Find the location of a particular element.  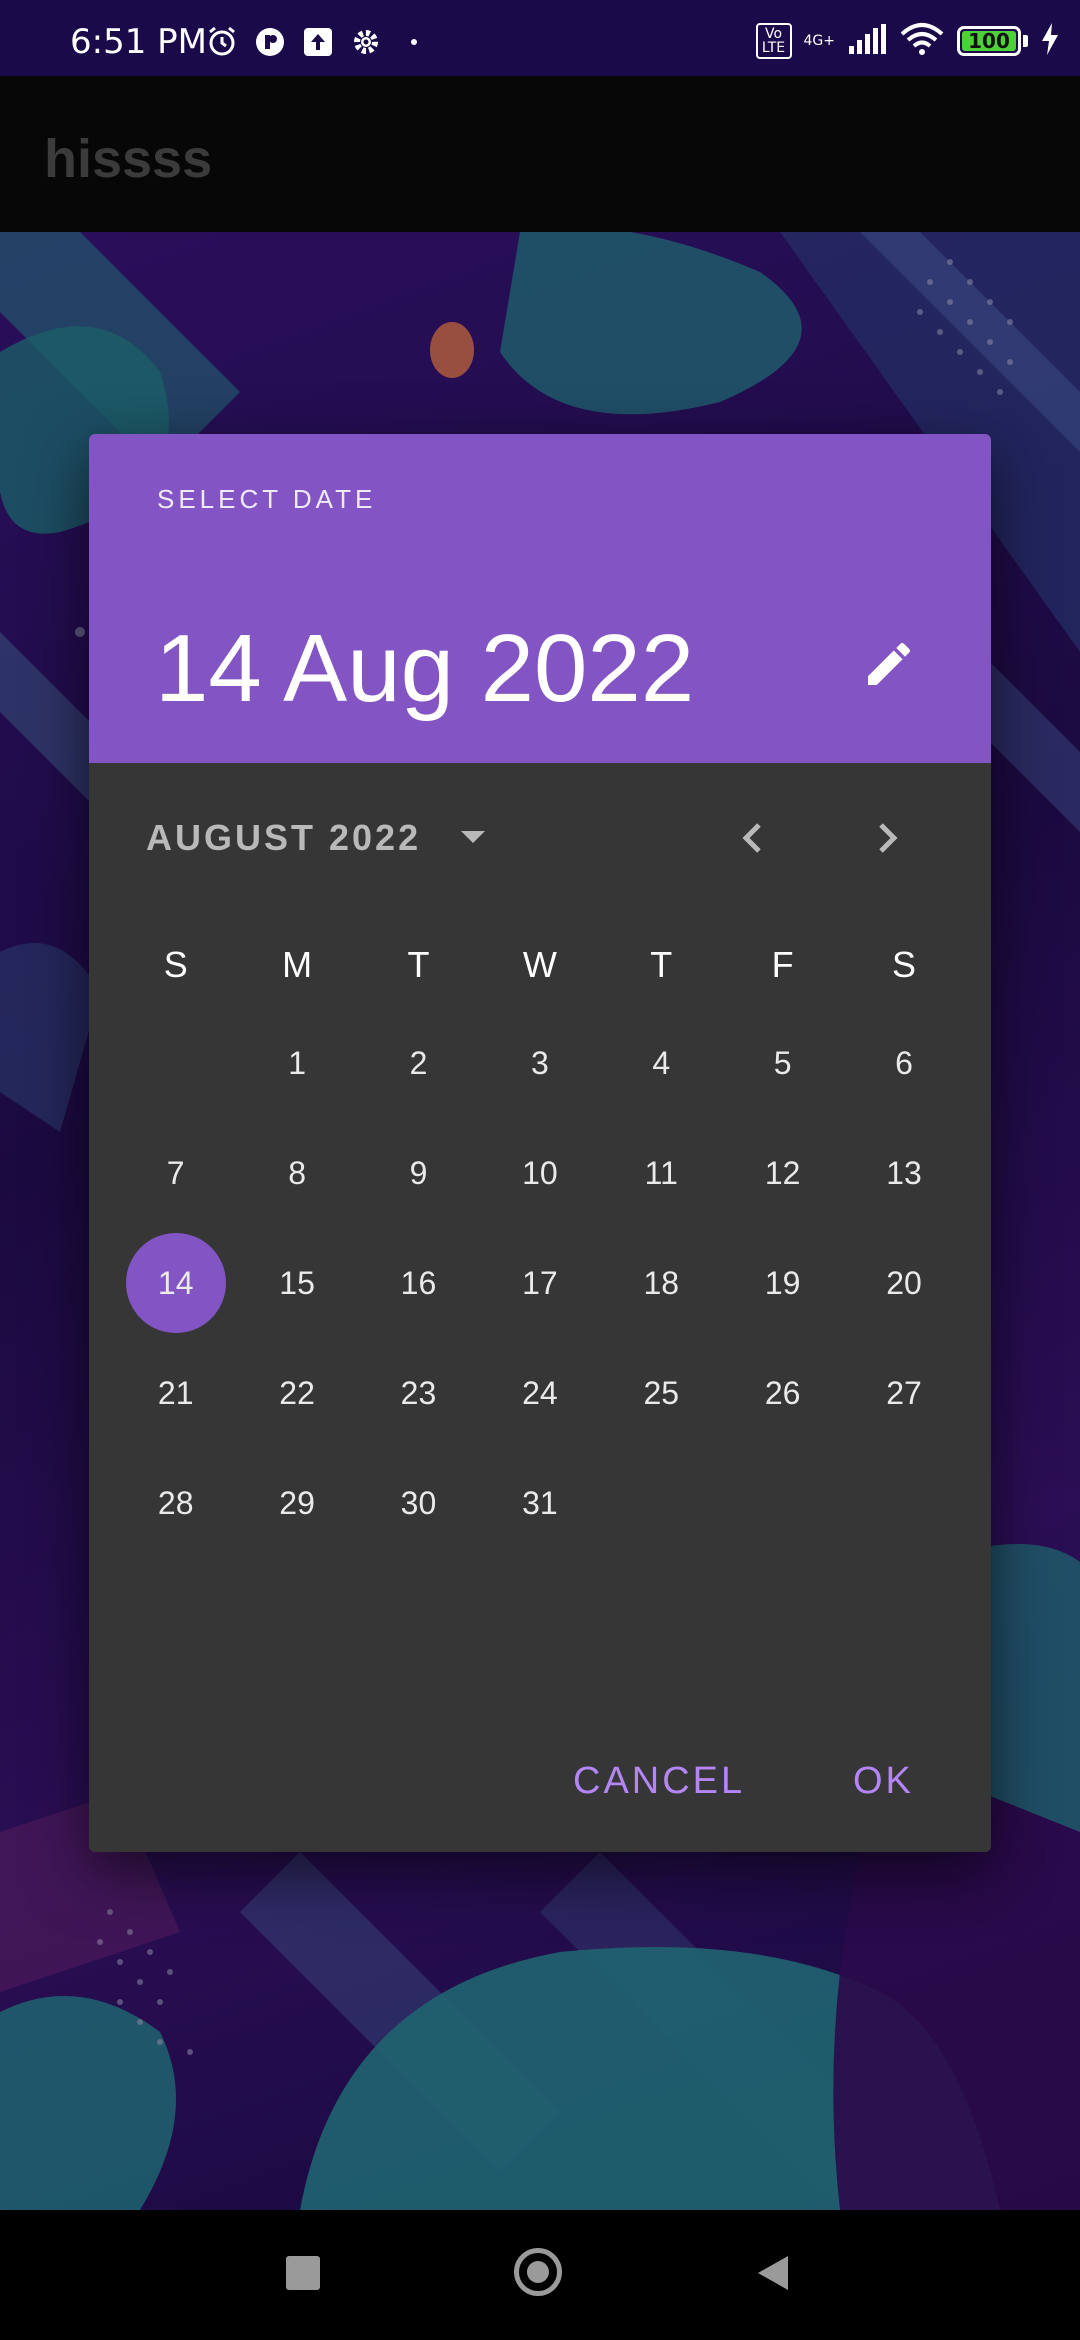

calendar-day: 12 is located at coordinates (782, 1173).